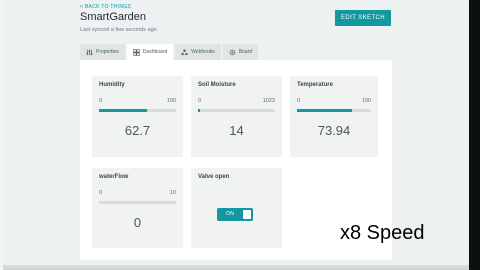 The height and width of the screenshot is (270, 480). Describe the element at coordinates (217, 85) in the screenshot. I see `widget-title: Soil Moisture` at that location.